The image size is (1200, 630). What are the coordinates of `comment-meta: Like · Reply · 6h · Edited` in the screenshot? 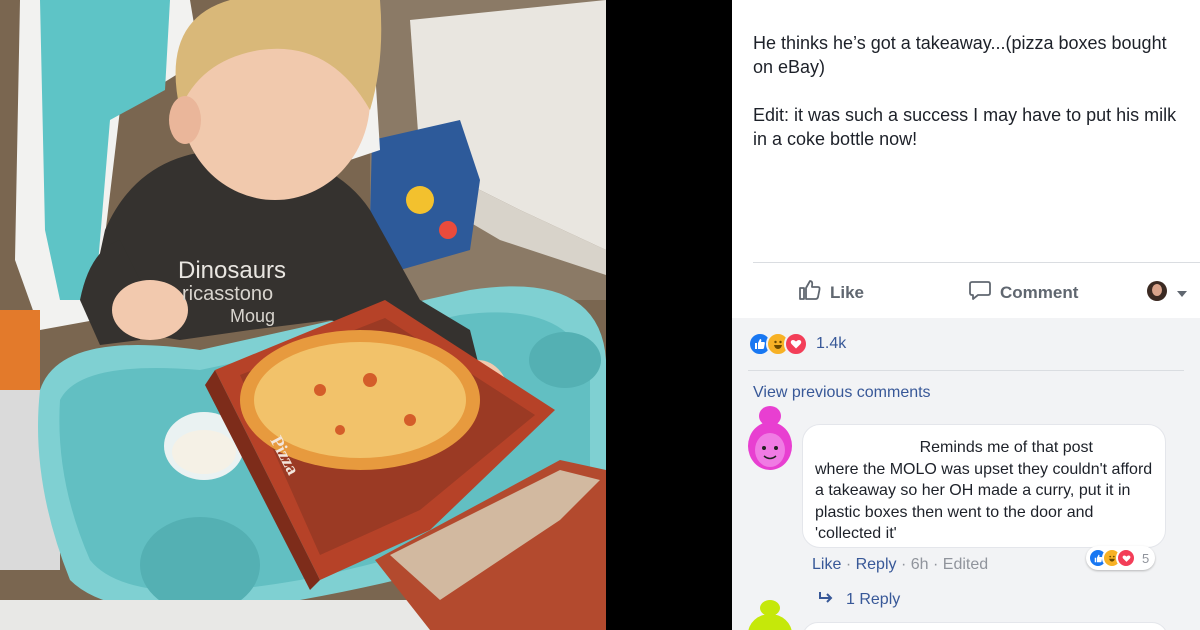 It's located at (900, 565).